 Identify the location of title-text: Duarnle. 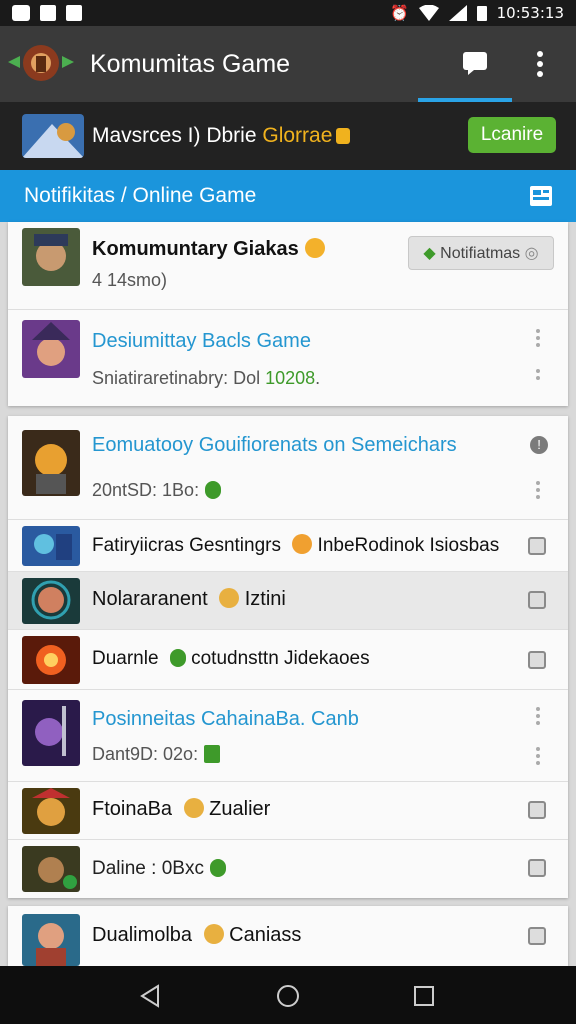
(128, 658).